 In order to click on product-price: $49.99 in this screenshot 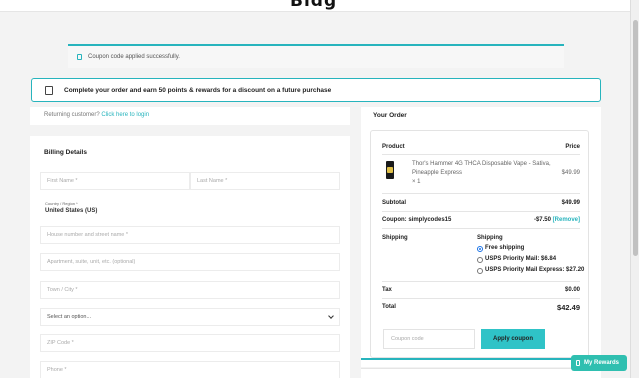, I will do `click(570, 173)`.